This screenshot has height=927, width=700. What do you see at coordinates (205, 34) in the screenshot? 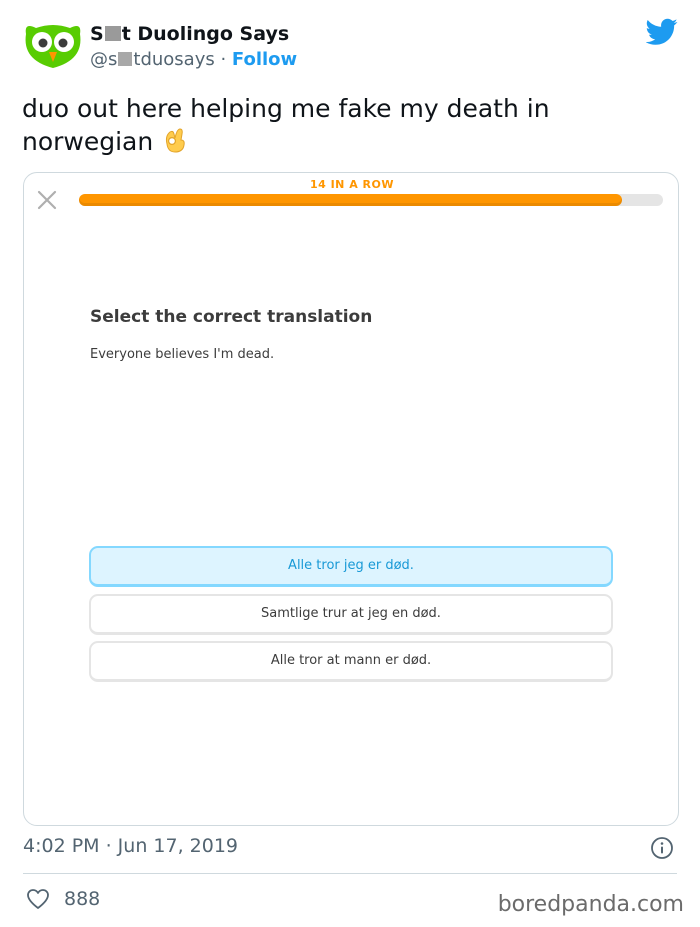
I see `display-name-end: t Duolingo Says` at bounding box center [205, 34].